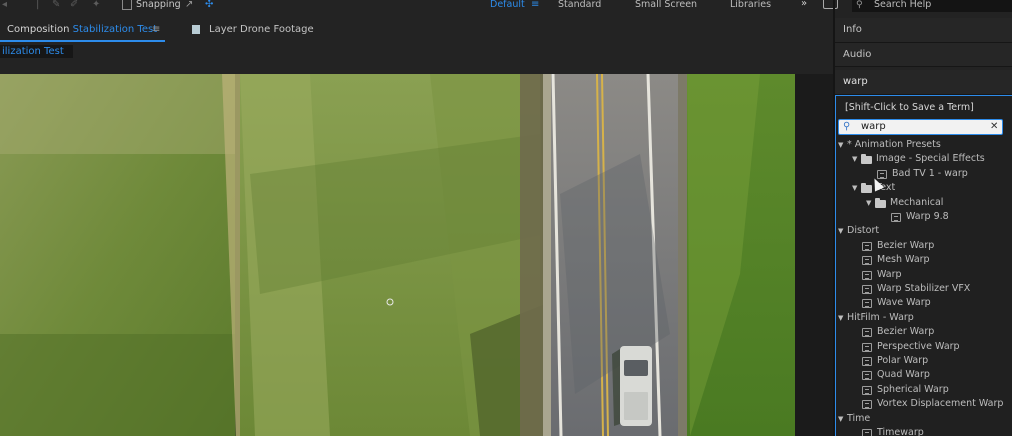 Image resolution: width=1012 pixels, height=436 pixels. Describe the element at coordinates (889, 275) in the screenshot. I see `effect-item: Warp` at that location.